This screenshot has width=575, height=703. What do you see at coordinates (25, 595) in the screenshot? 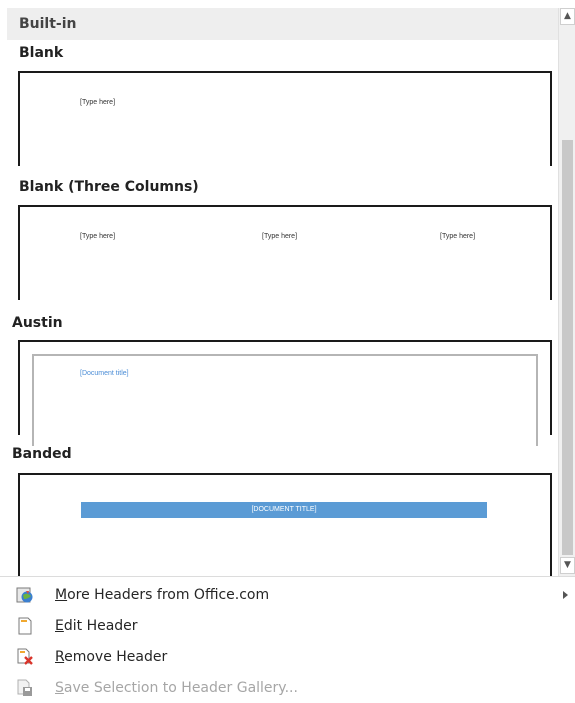
I see `office-globe-icon` at bounding box center [25, 595].